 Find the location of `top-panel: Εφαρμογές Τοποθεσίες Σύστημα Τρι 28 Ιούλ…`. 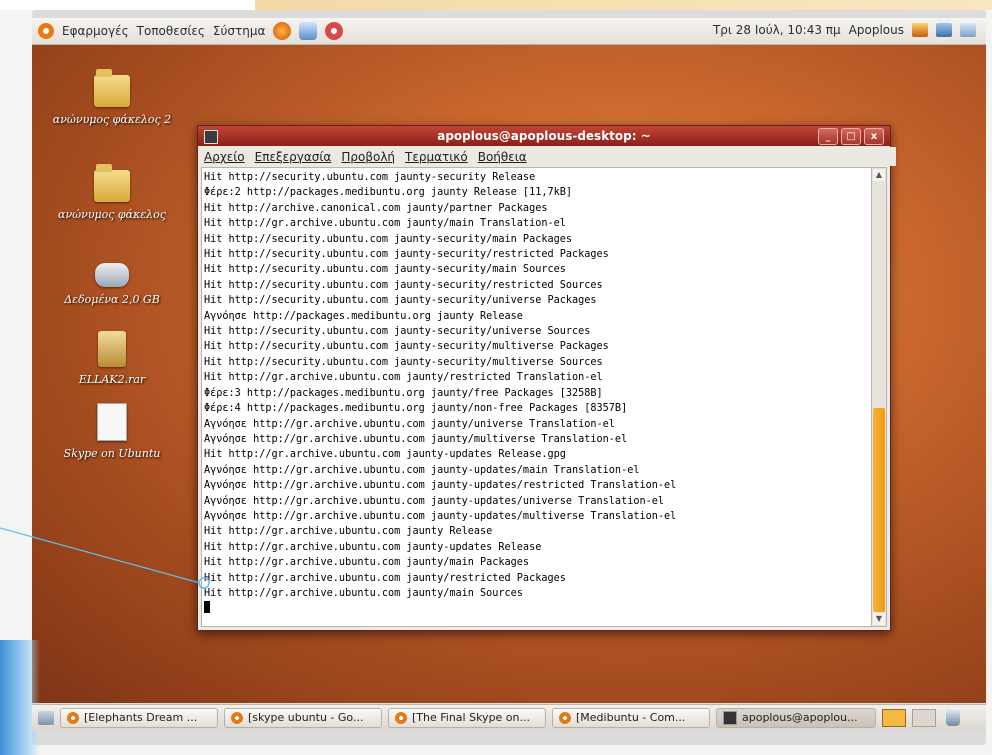

top-panel: Εφαρμογές Τοποθεσίες Σύστημα Τρι 28 Ιούλ… is located at coordinates (509, 31).